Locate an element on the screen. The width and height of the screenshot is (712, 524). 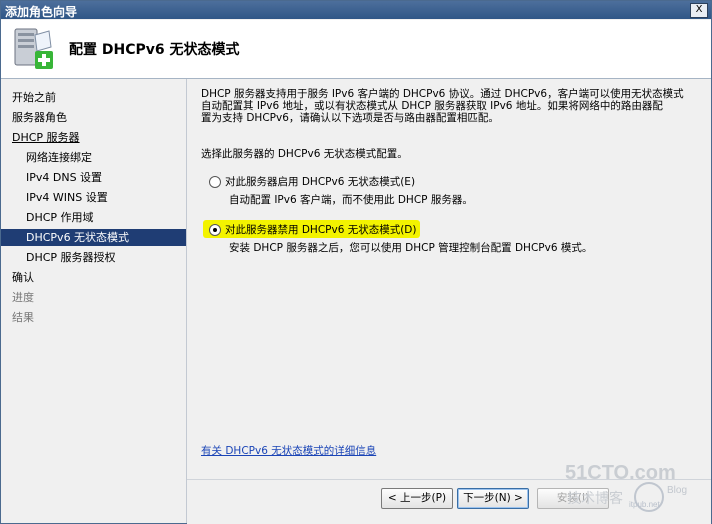
enable-stateless-radio is located at coordinates (215, 182).